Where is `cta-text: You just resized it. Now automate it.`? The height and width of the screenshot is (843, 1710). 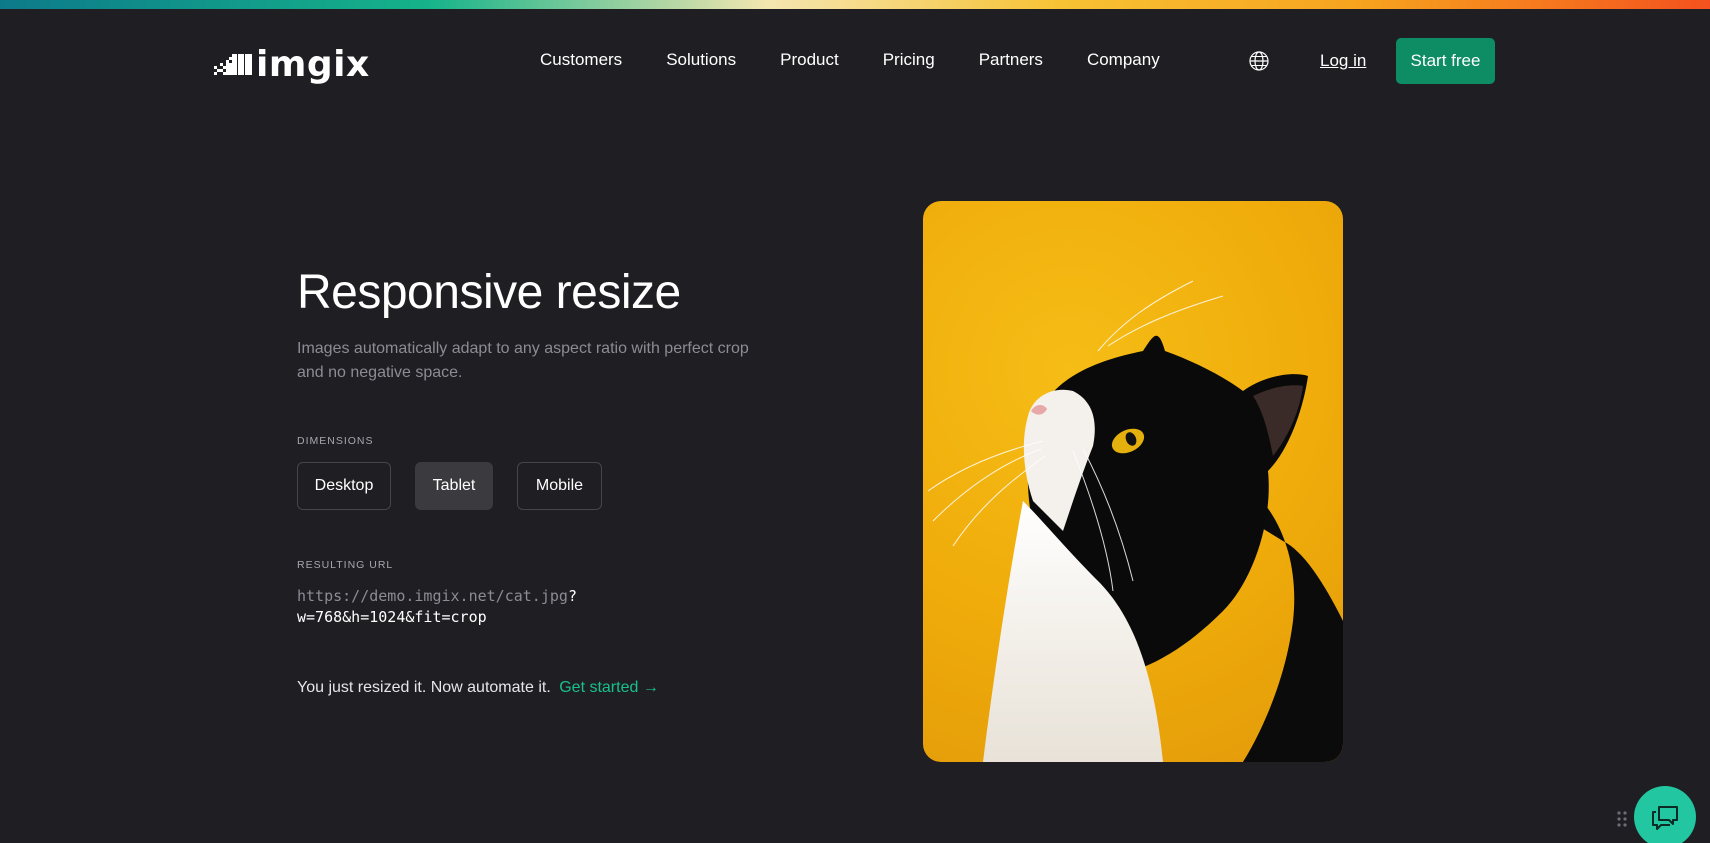
cta-text: You just resized it. Now automate it. is located at coordinates (424, 687).